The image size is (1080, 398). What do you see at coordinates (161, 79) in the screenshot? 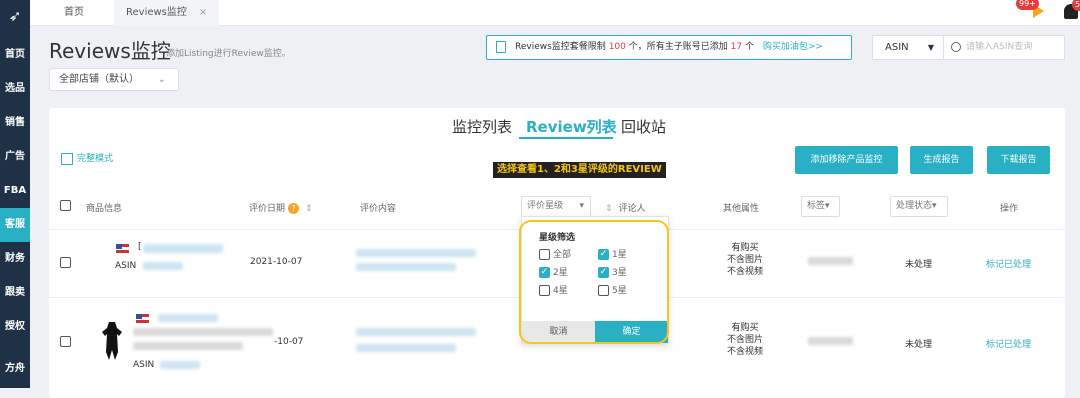
I see `chevron-down-icon: ⌄` at bounding box center [161, 79].